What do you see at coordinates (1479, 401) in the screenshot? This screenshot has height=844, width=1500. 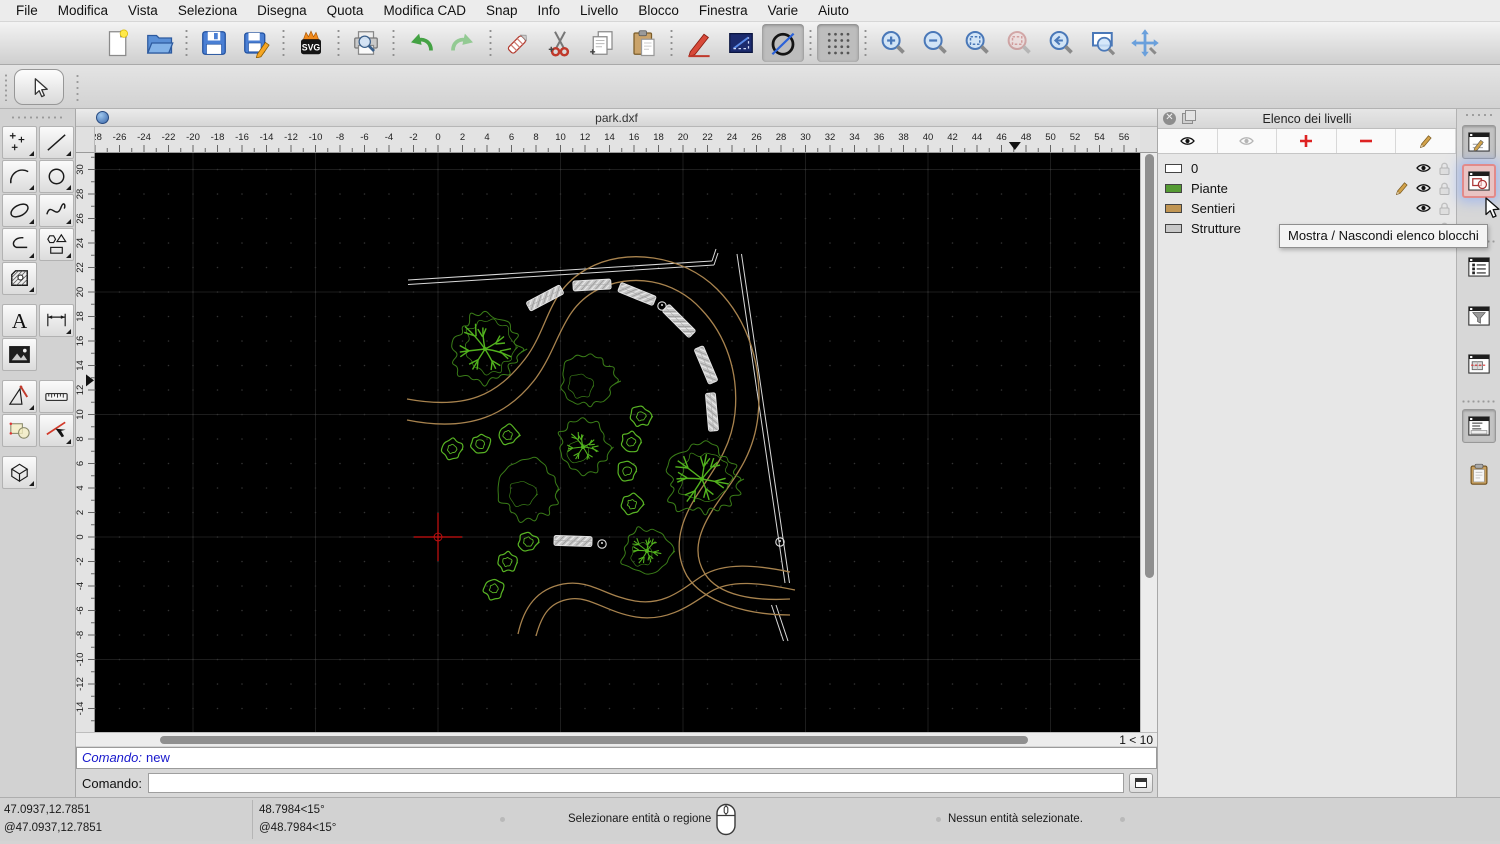 I see `dock-separator` at bounding box center [1479, 401].